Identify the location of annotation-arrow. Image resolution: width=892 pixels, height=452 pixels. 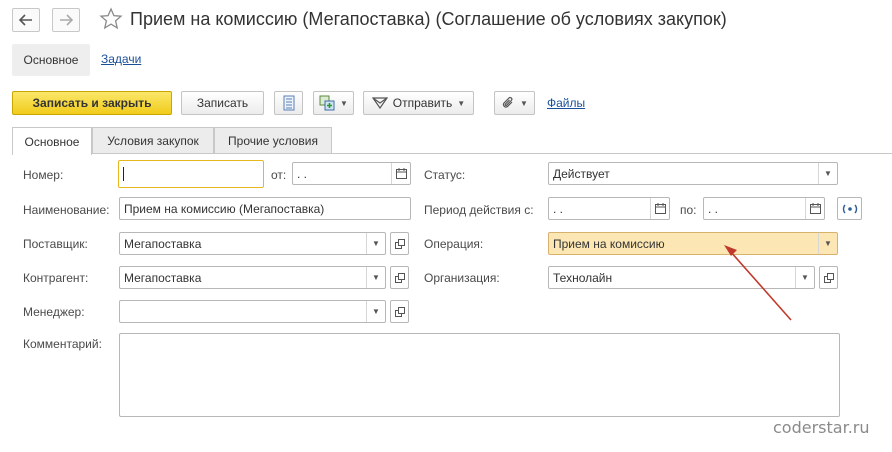
(758, 283).